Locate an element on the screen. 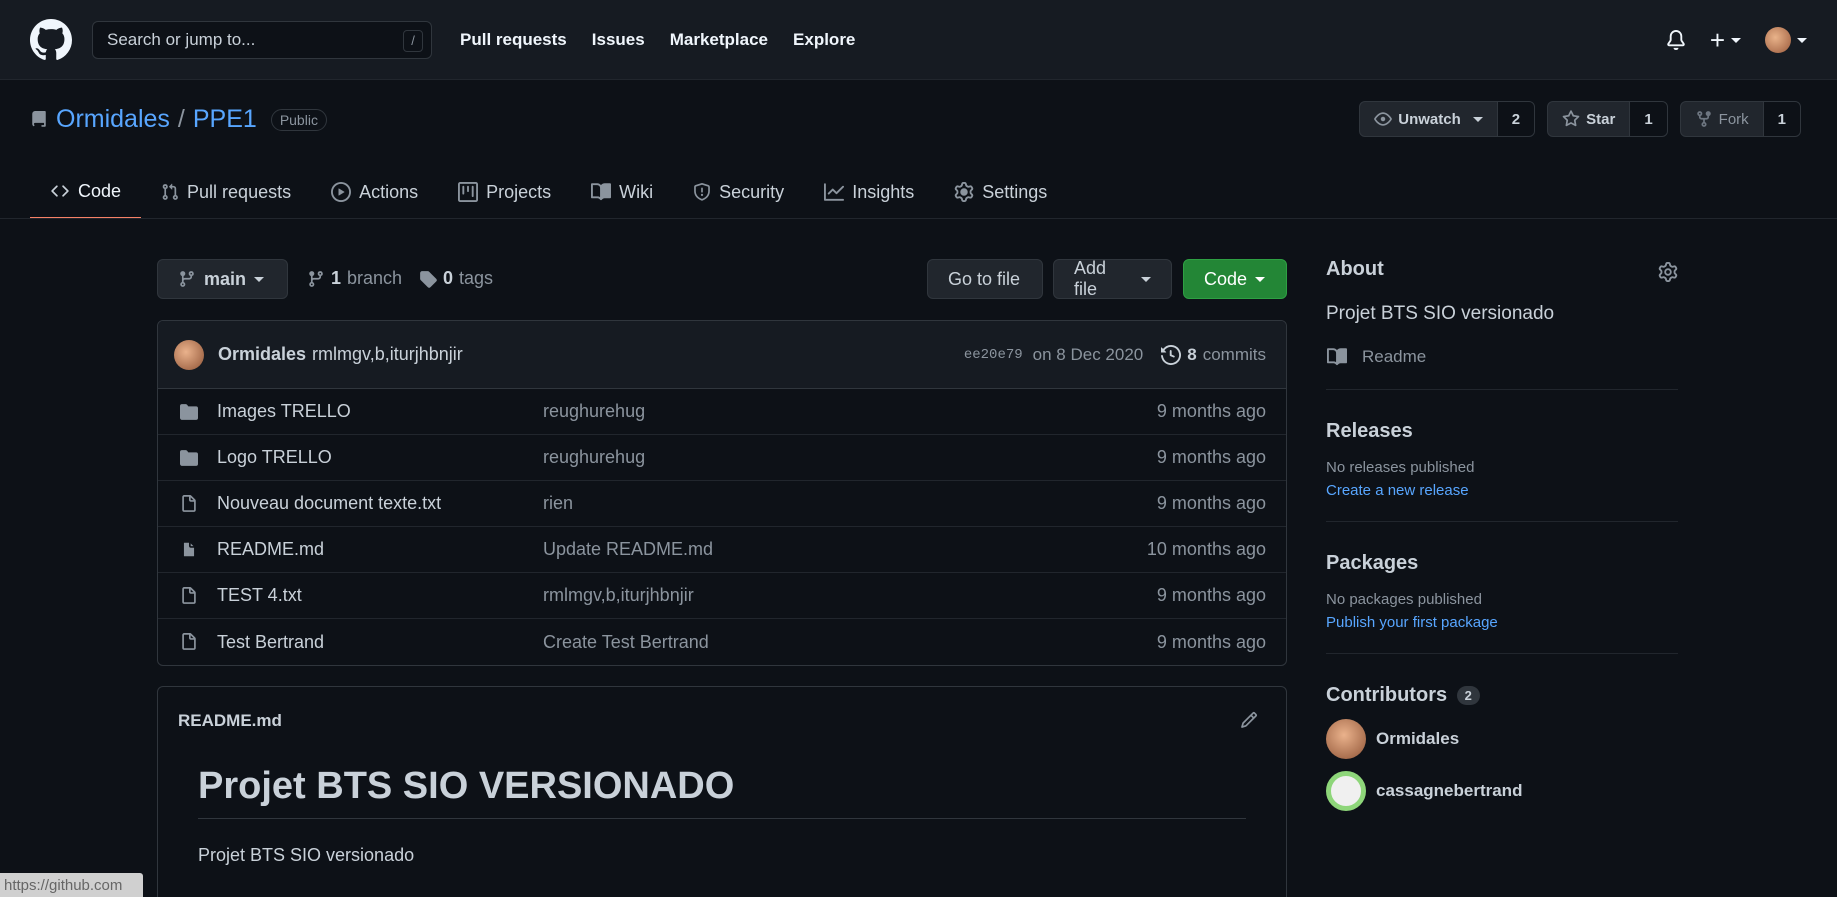  readme-heading: Projet BTS SIO VERSIONADO is located at coordinates (722, 792).